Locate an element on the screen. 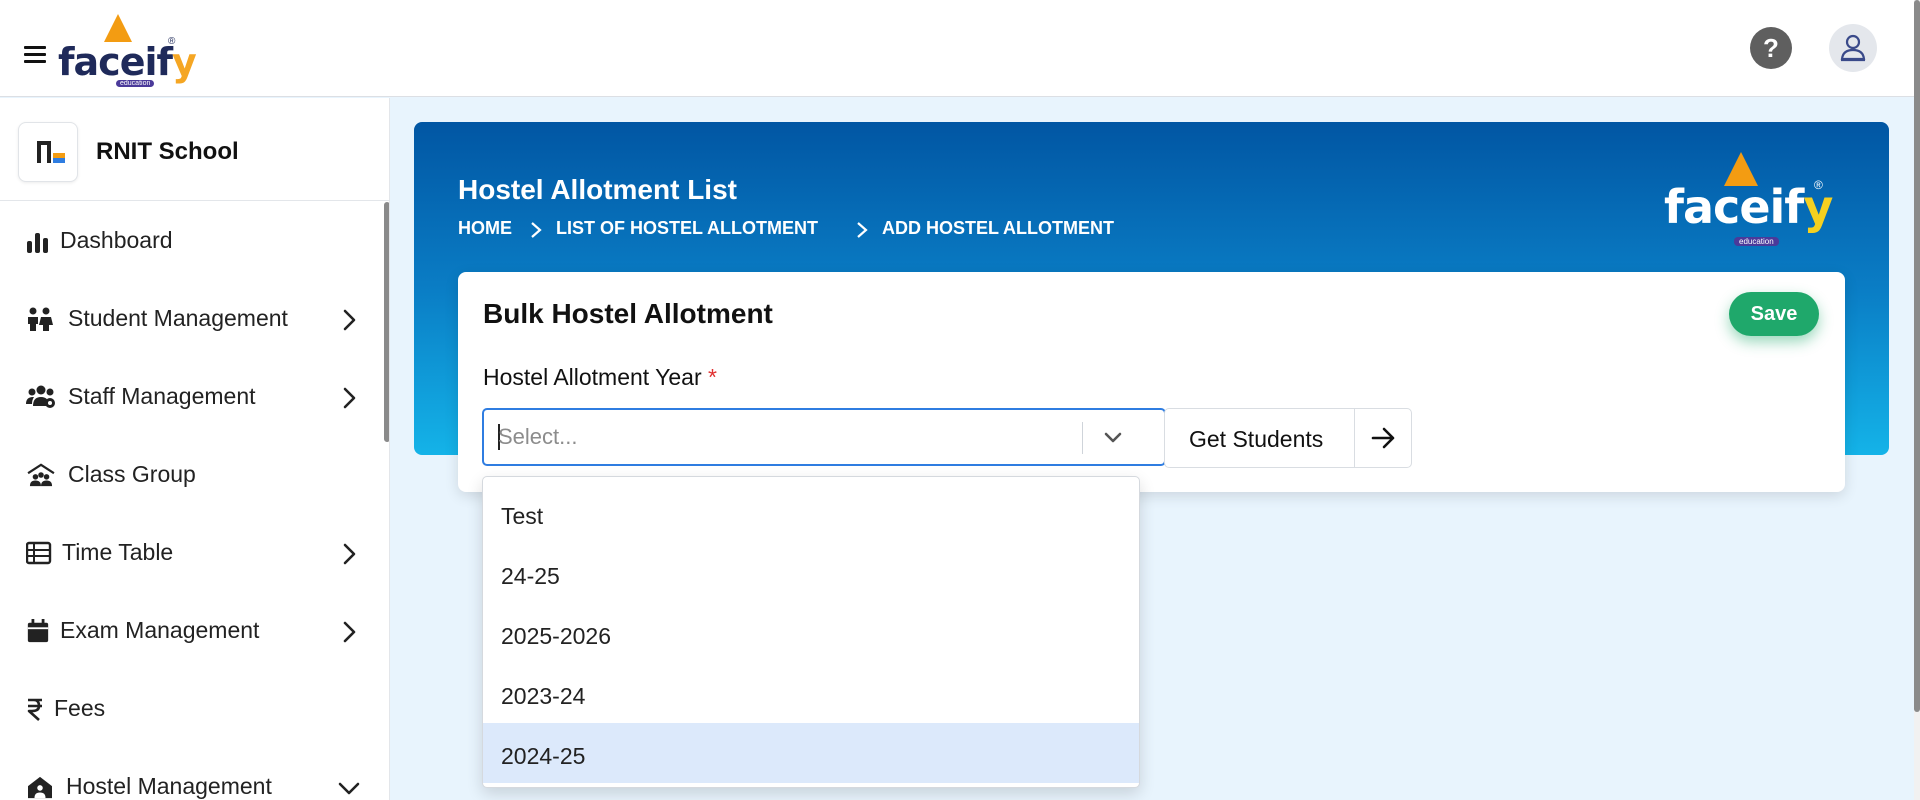 The image size is (1920, 800). dropdown-option-label: 2023-24 is located at coordinates (543, 696).